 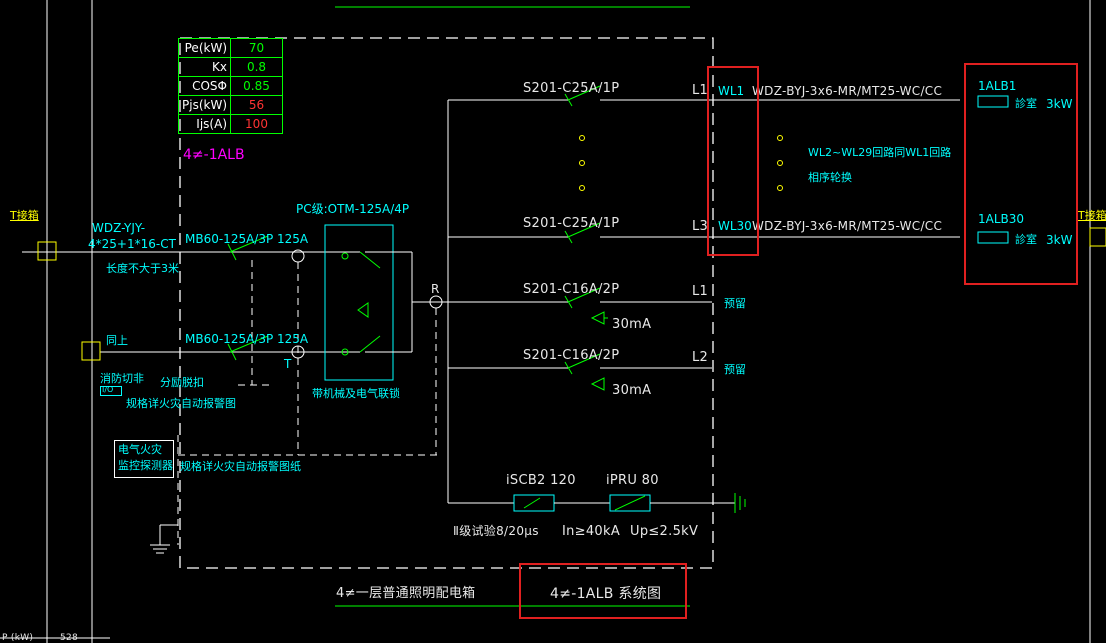 I want to click on param-row: Kx 0.8, so click(x=230, y=67).